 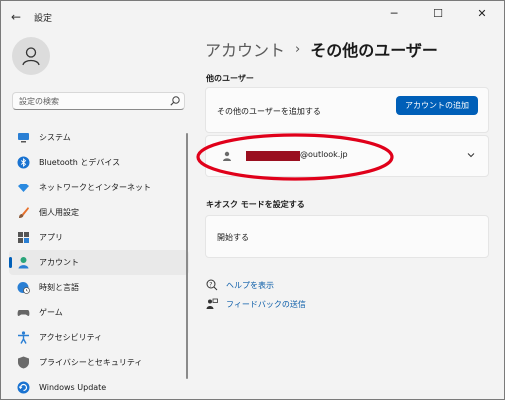 What do you see at coordinates (23, 212) in the screenshot?
I see `brush-icon` at bounding box center [23, 212].